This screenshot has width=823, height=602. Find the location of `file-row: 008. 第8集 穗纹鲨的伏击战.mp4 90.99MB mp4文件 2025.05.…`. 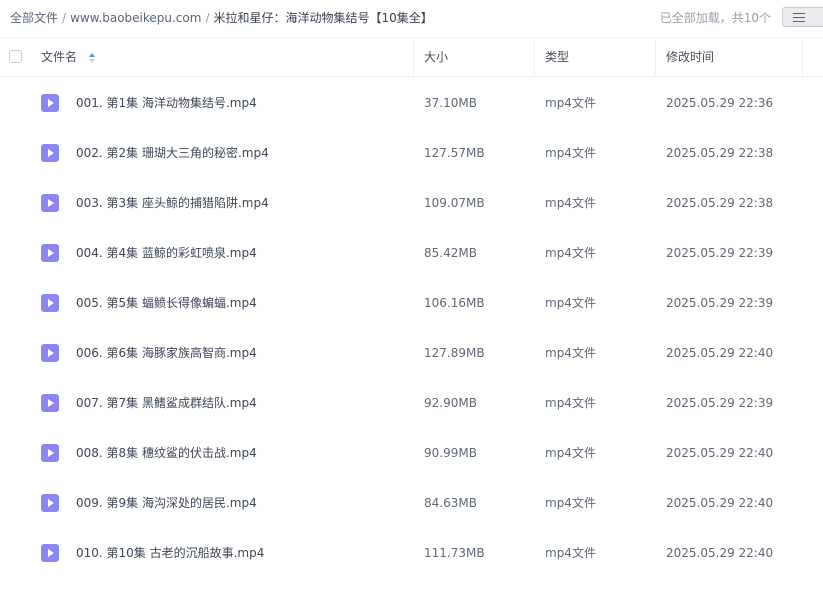

file-row: 008. 第8集 穗纹鲨的伏击战.mp4 90.99MB mp4文件 2025.05.… is located at coordinates (411, 453).